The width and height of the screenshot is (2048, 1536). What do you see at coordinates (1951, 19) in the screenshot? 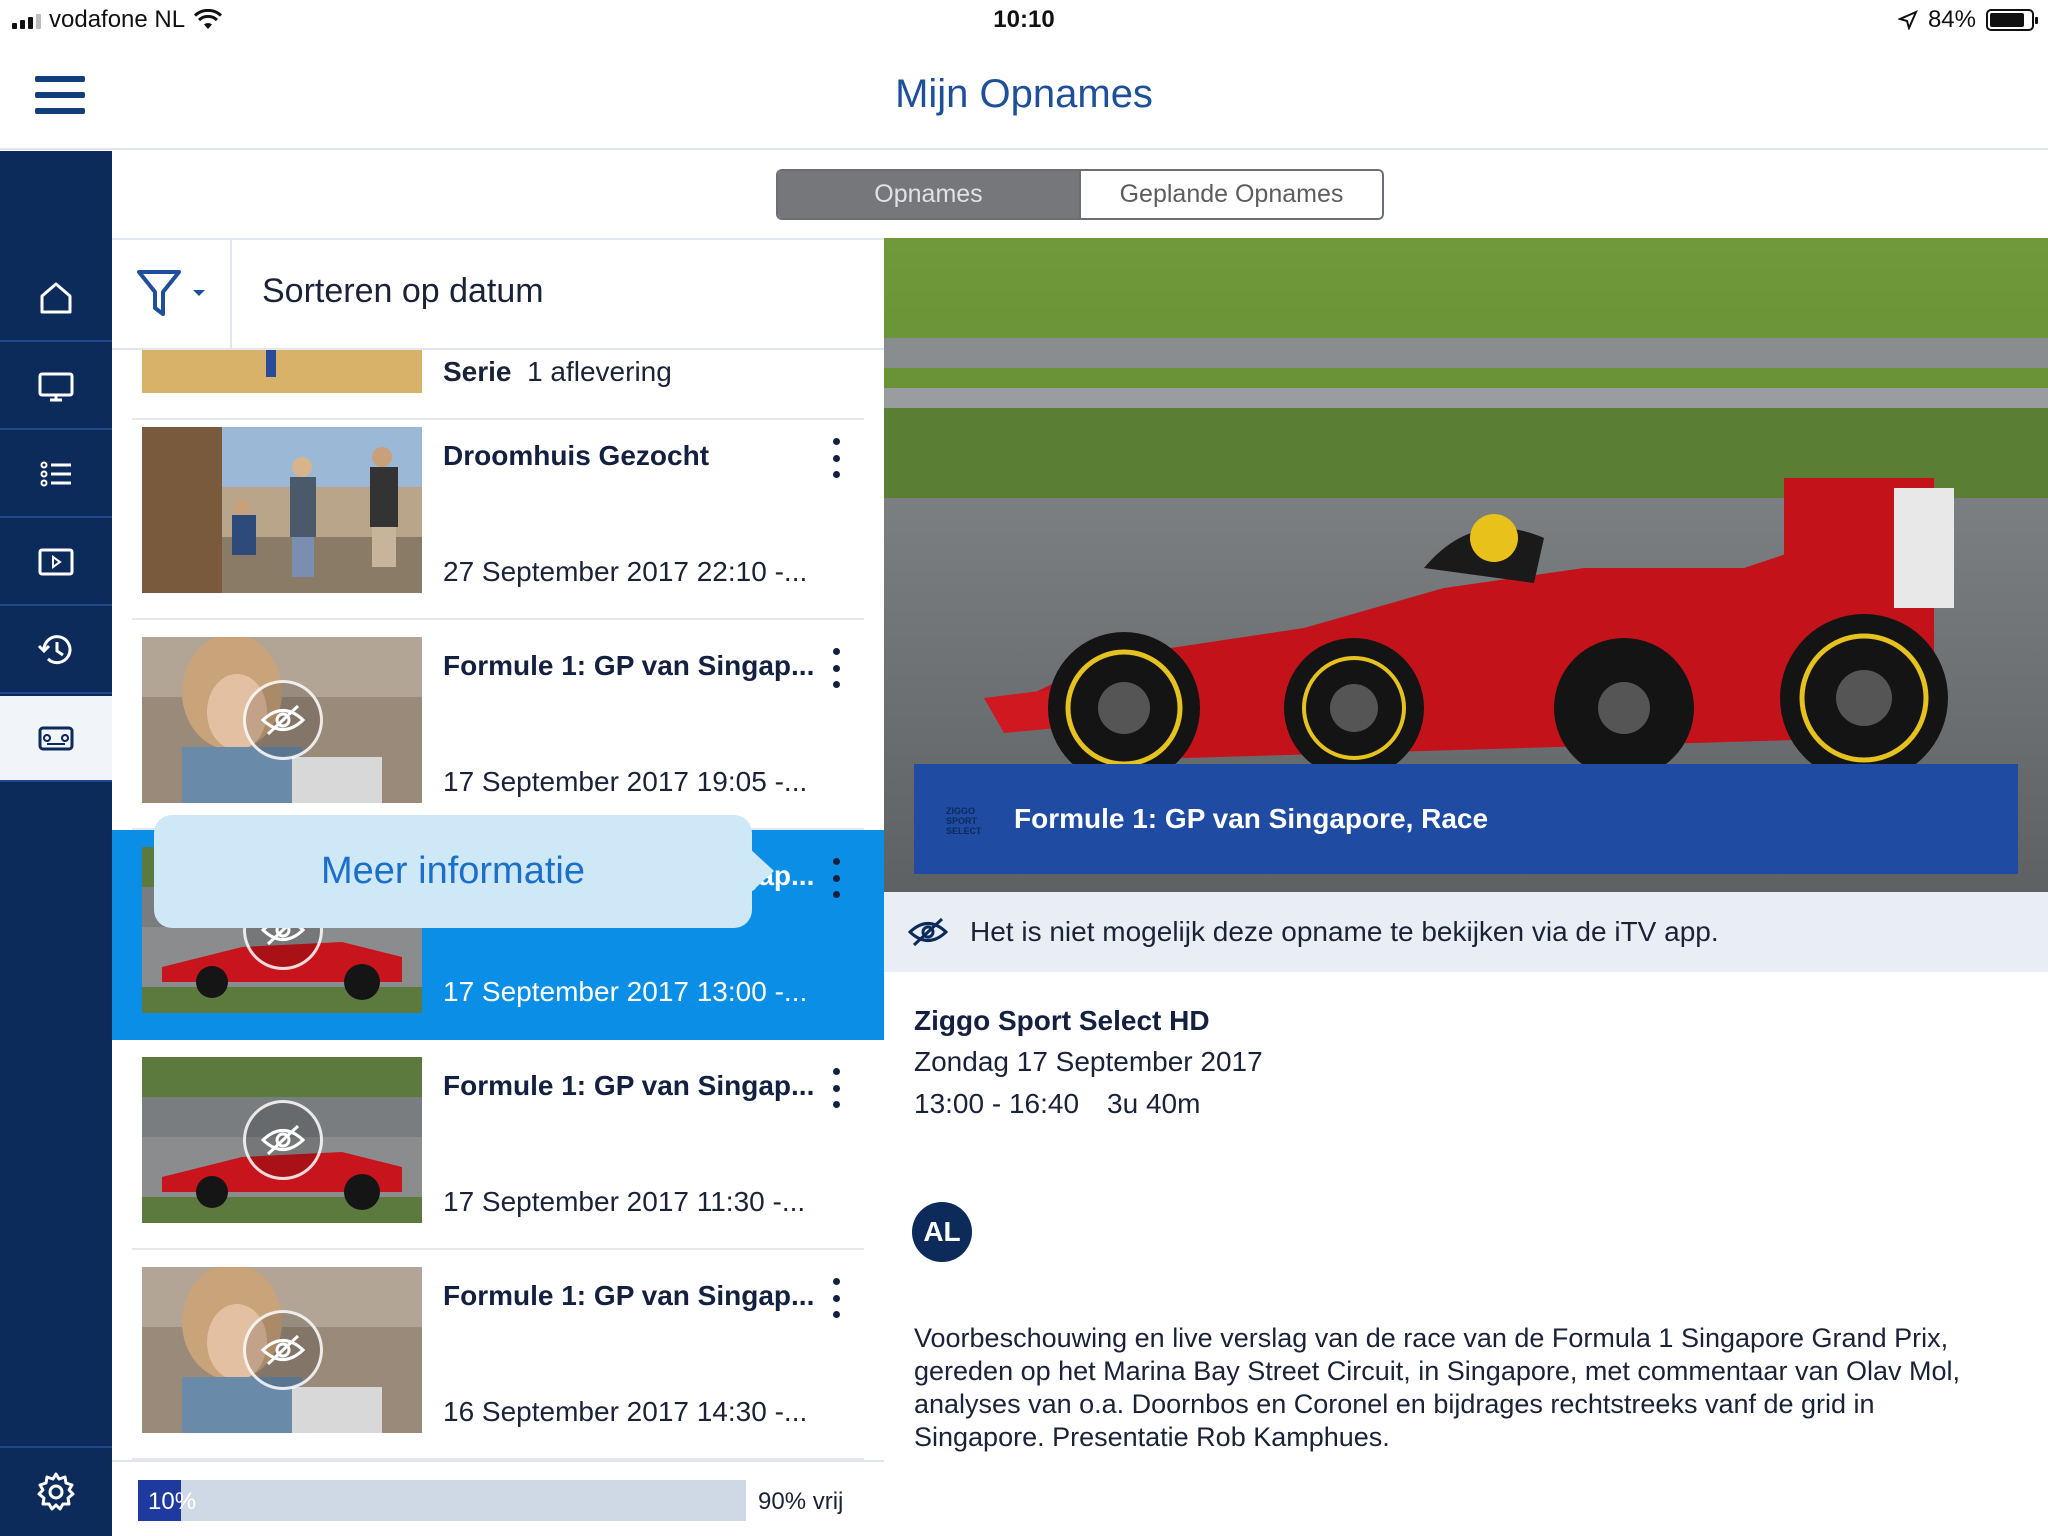
I see `battery-percent: 84%` at bounding box center [1951, 19].